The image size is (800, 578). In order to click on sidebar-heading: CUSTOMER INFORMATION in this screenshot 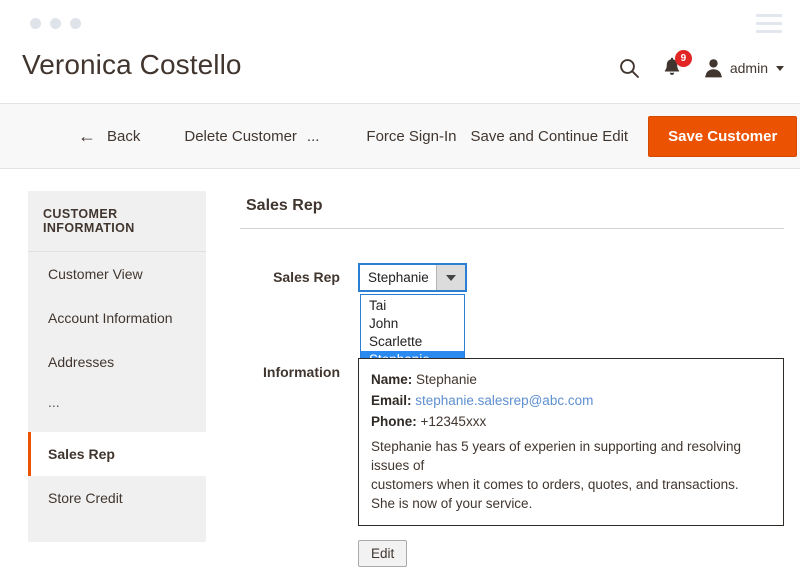, I will do `click(117, 221)`.